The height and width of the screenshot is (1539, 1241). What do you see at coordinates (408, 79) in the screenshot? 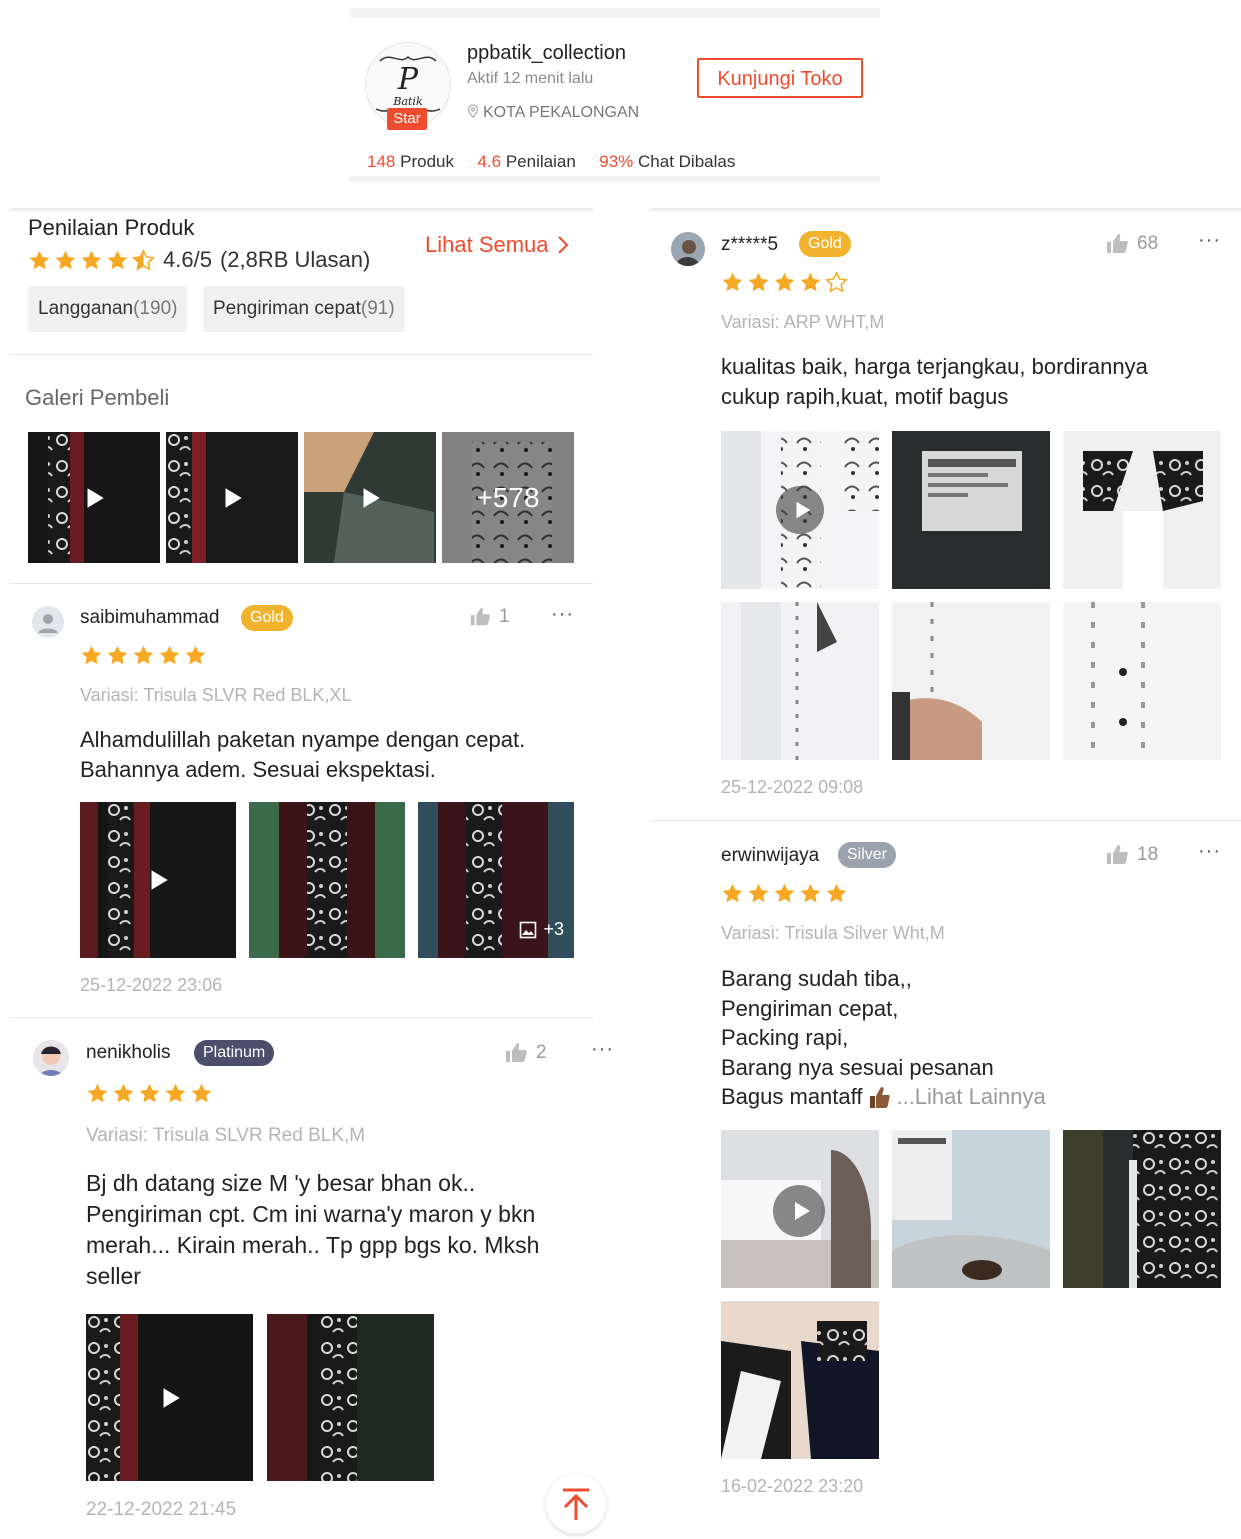
I see `svg-text: P` at bounding box center [408, 79].